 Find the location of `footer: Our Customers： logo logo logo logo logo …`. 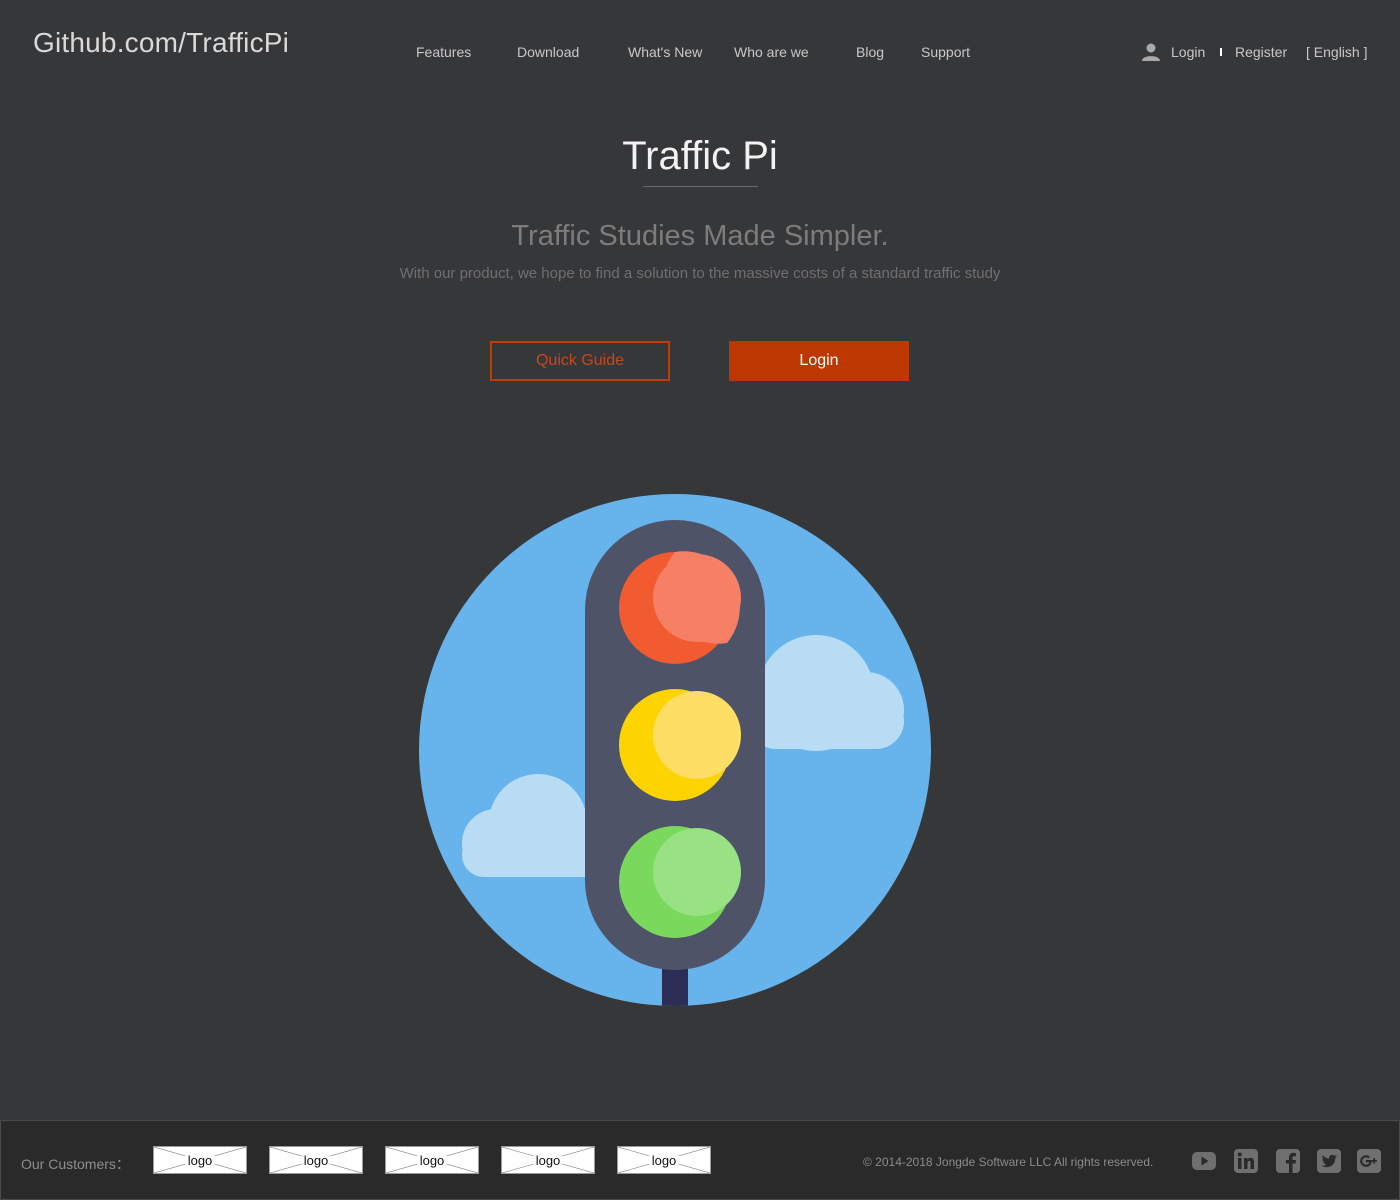

footer: Our Customers： logo logo logo logo logo … is located at coordinates (700, 1160).